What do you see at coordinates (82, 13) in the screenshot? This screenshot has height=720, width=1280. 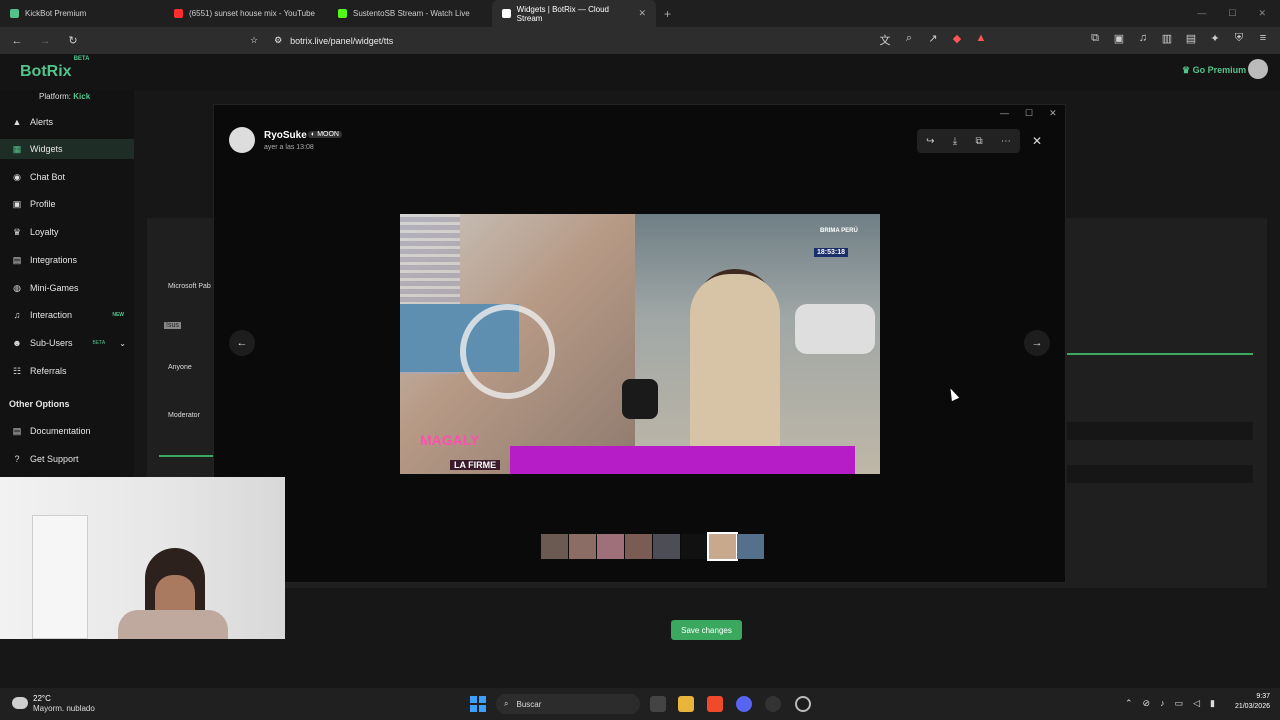 I see `tab-kickbot: KickBot Premium` at bounding box center [82, 13].